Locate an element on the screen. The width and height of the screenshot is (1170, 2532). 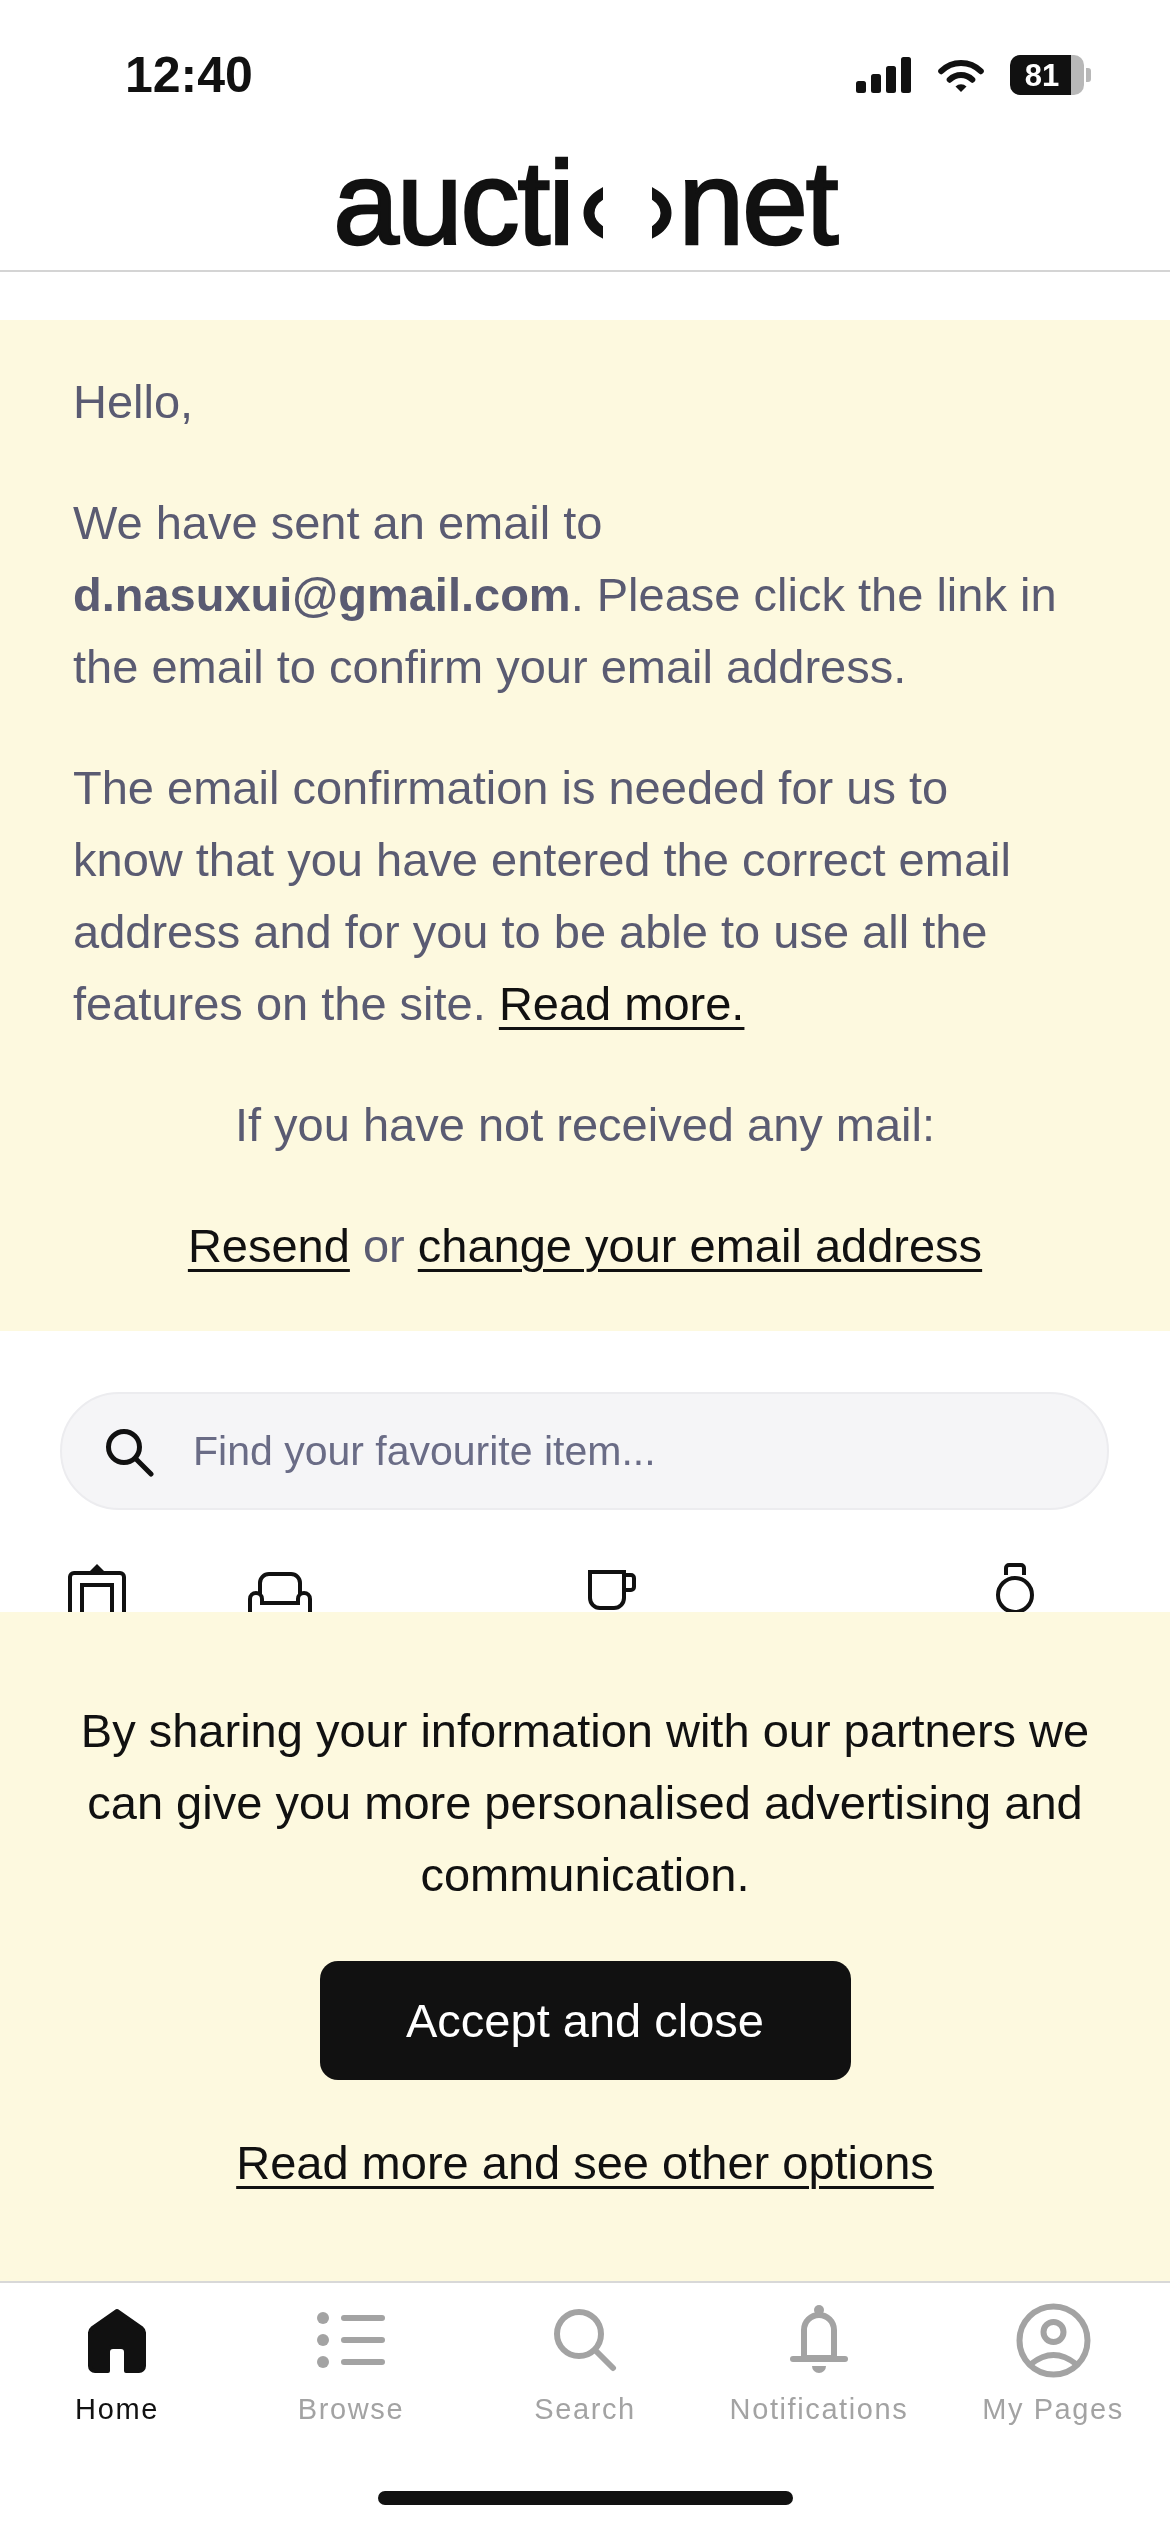
resend-text: Resend or change your email address is located at coordinates (585, 1246).